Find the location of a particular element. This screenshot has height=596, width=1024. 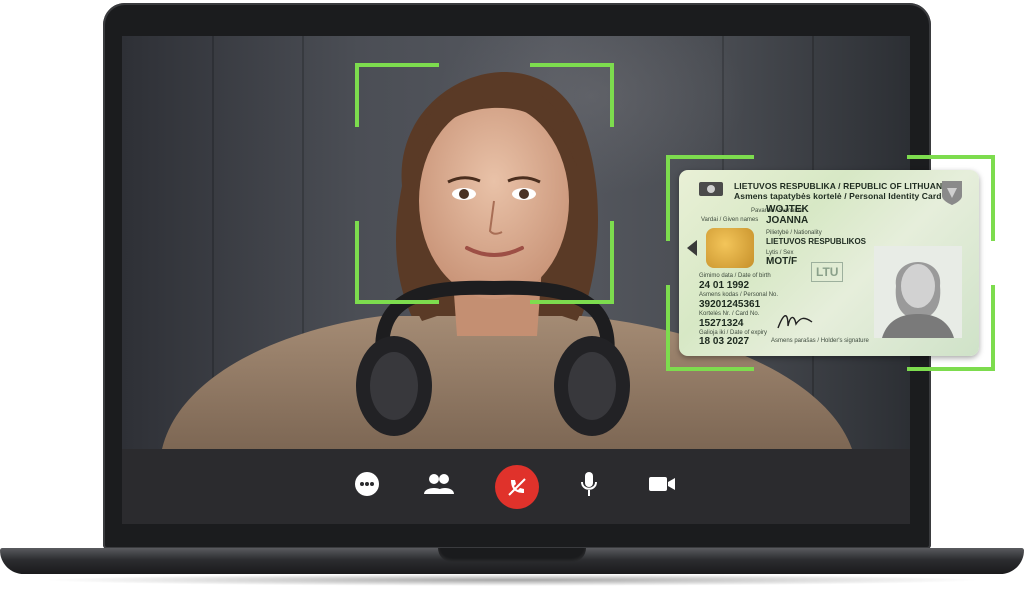

card-no-label: Kortelės Nr. / Card No. is located at coordinates (729, 314).